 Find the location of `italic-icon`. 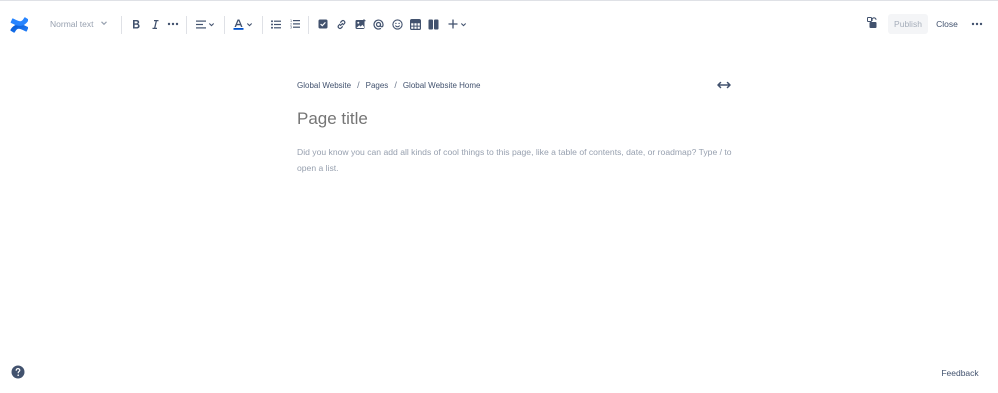

italic-icon is located at coordinates (155, 24).